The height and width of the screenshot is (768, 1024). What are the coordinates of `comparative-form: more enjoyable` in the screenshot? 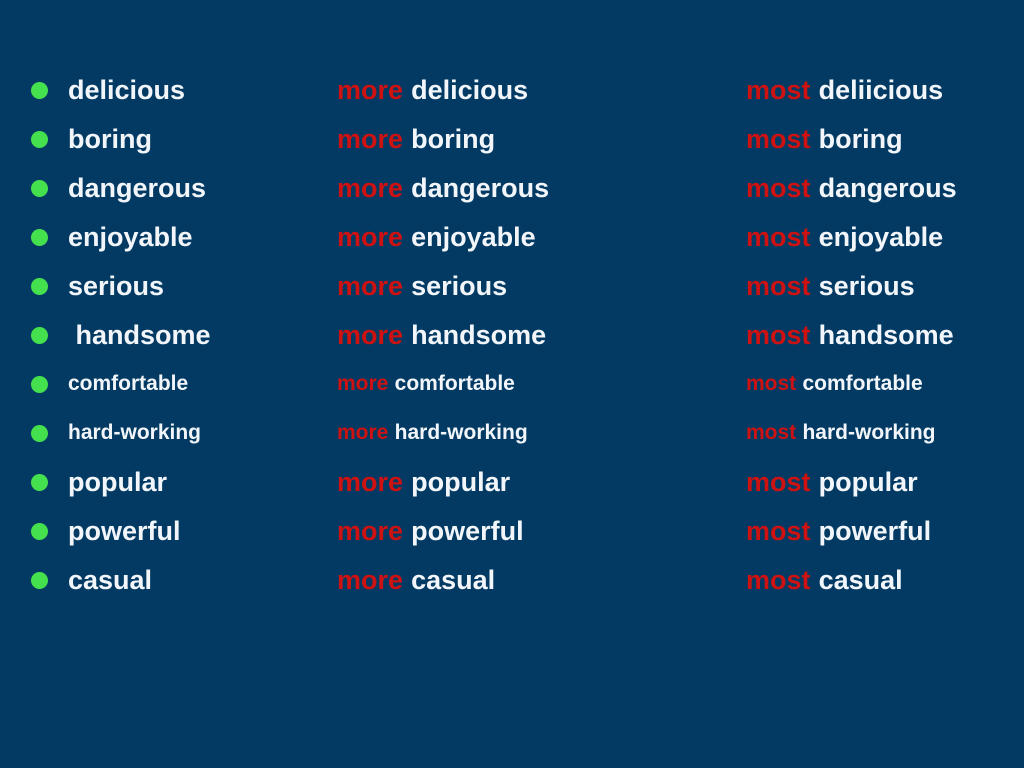 It's located at (436, 237).